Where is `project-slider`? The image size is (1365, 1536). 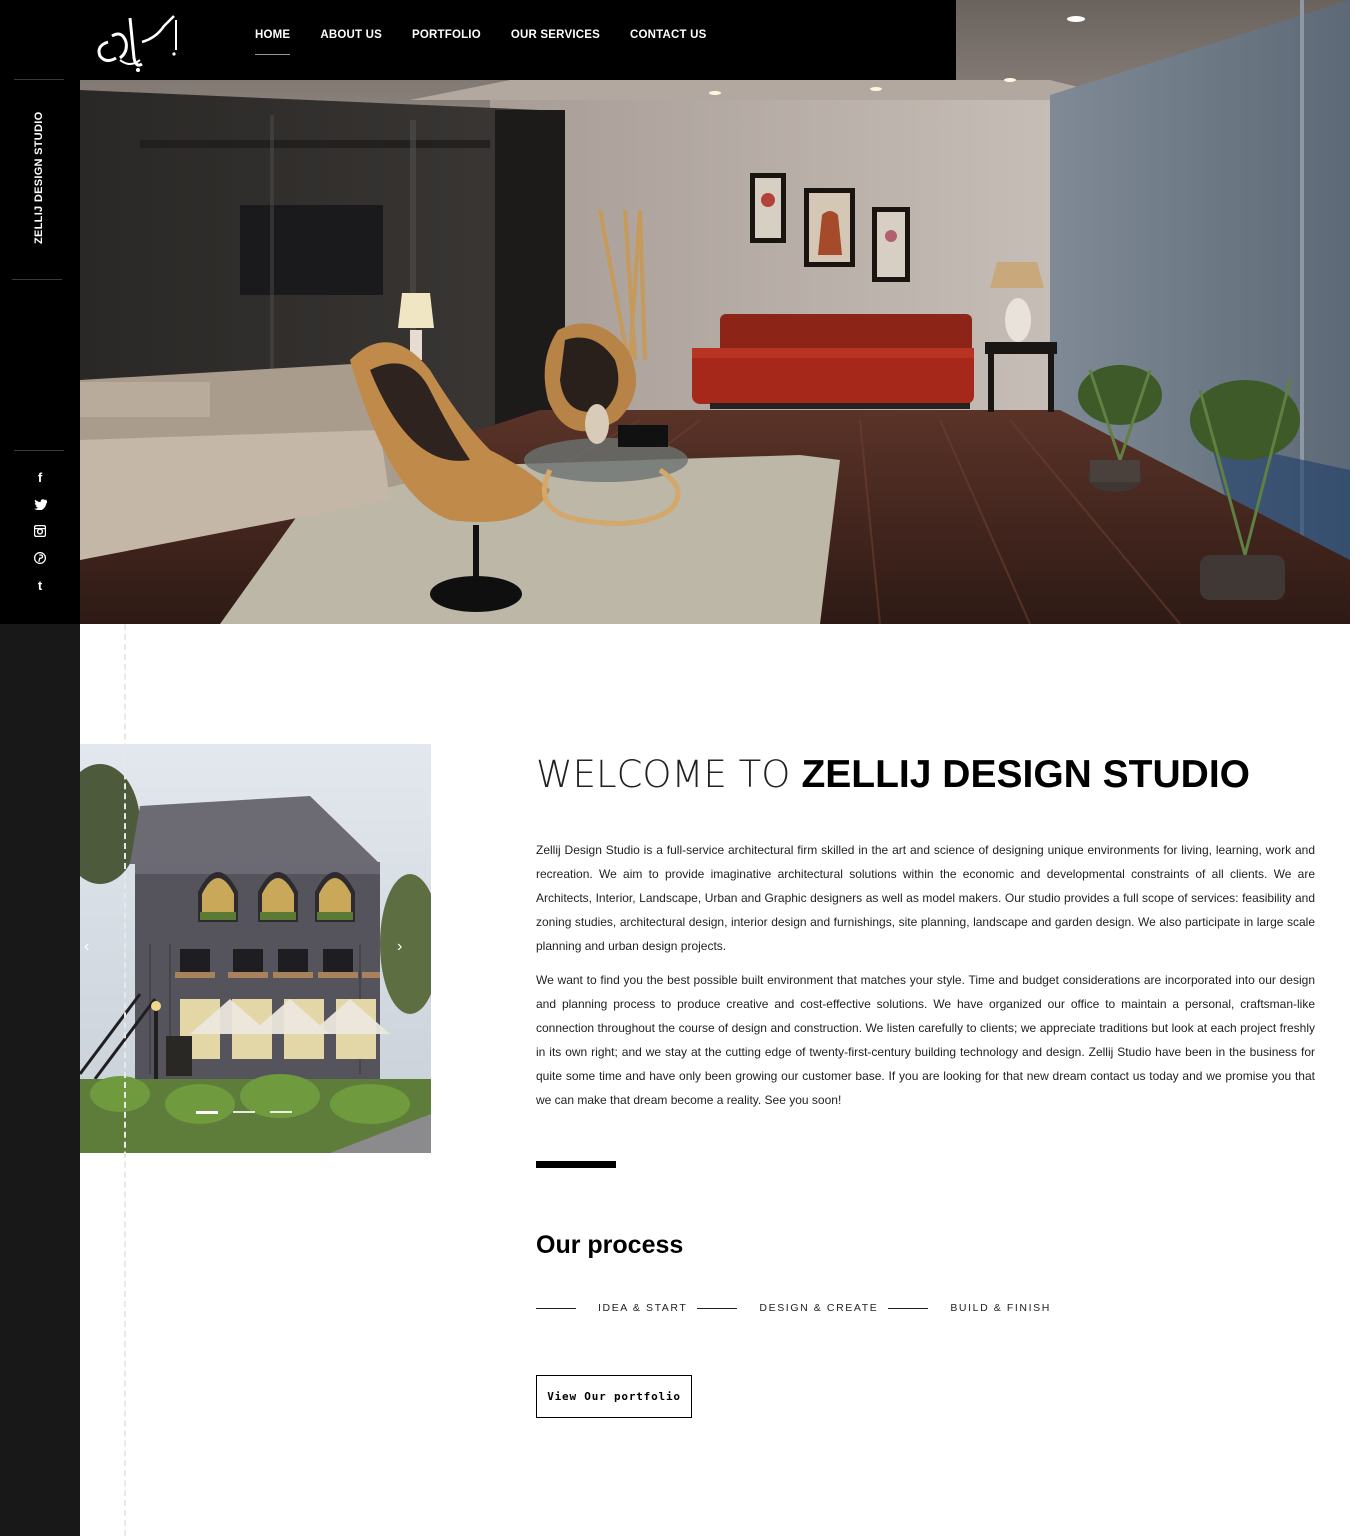 project-slider is located at coordinates (255, 948).